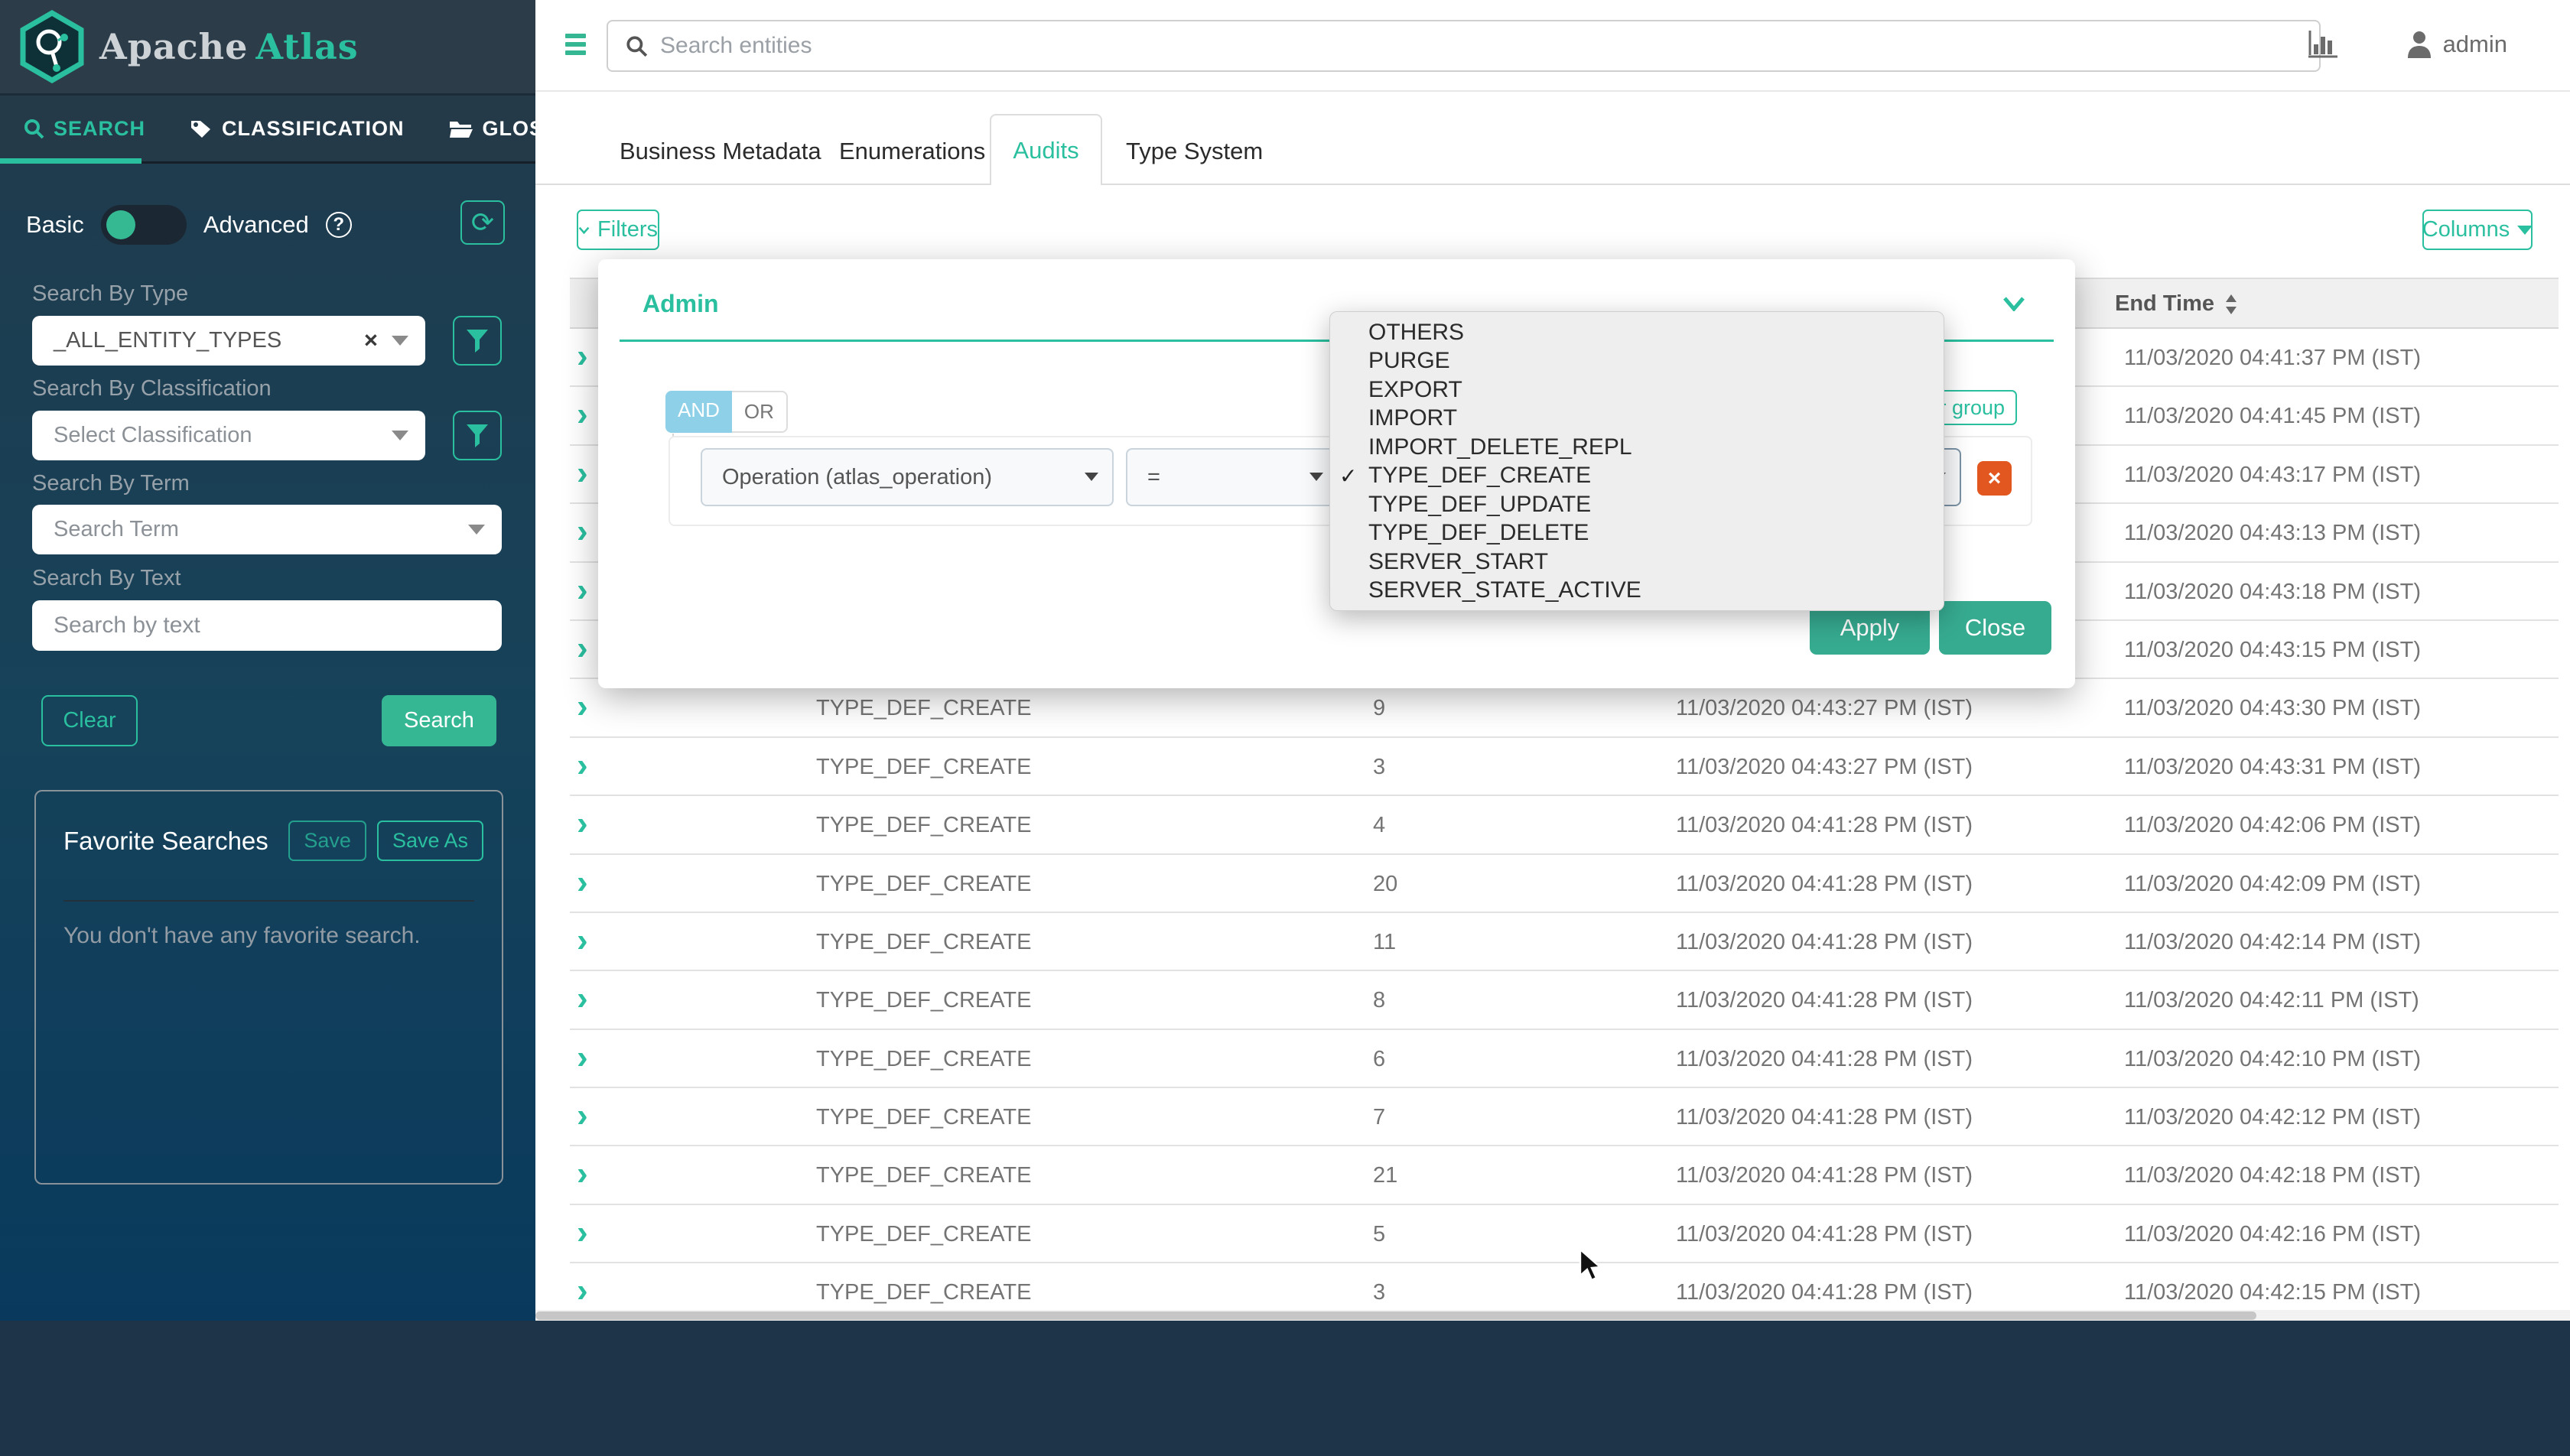 The height and width of the screenshot is (1456, 2570). I want to click on basic-advanced-toggle, so click(143, 225).